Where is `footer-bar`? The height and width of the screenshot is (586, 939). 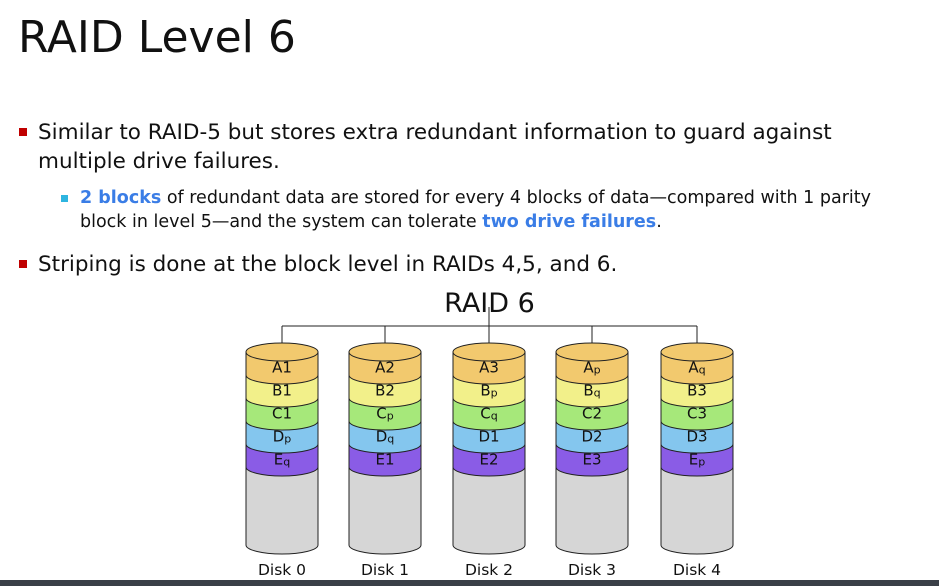 footer-bar is located at coordinates (469, 583).